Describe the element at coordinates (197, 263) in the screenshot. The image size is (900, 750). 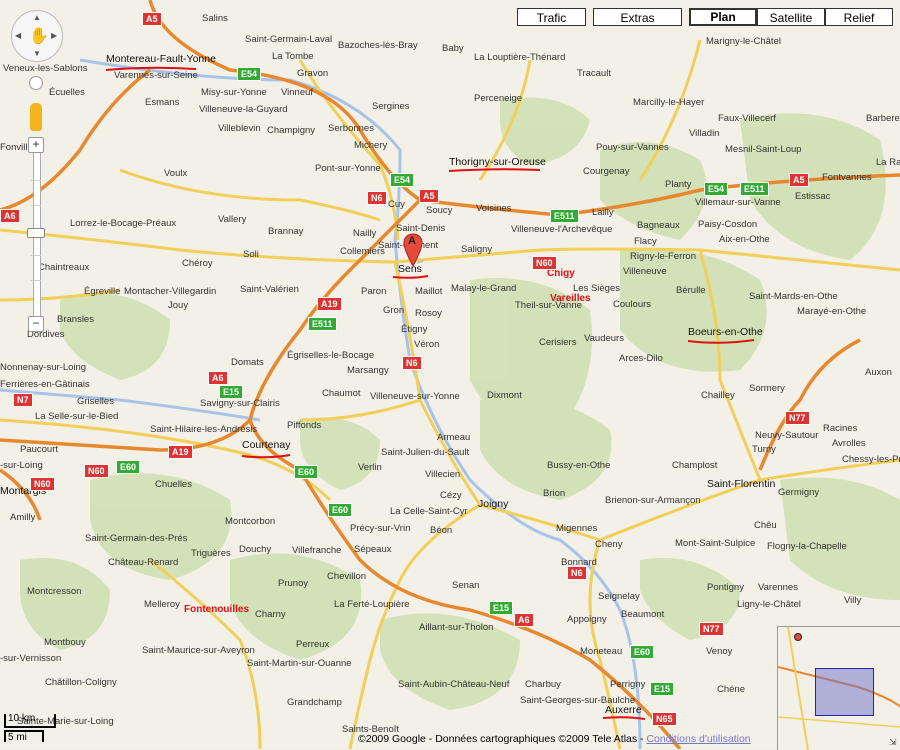
I see `place-label: Chéroy` at that location.